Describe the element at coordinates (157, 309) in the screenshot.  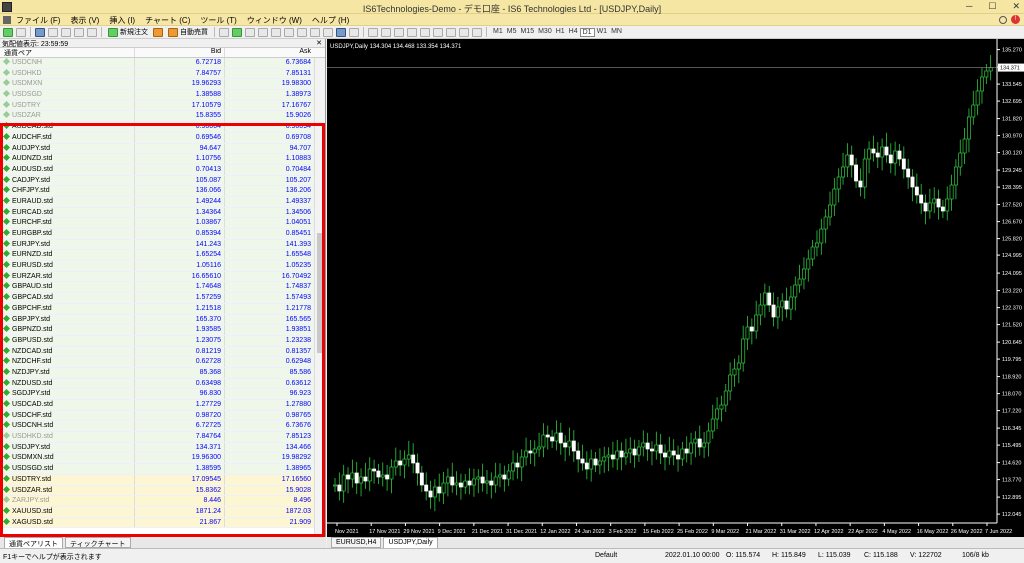
I see `table-row: GBPCHF.std 1.21518 1.21778` at that location.